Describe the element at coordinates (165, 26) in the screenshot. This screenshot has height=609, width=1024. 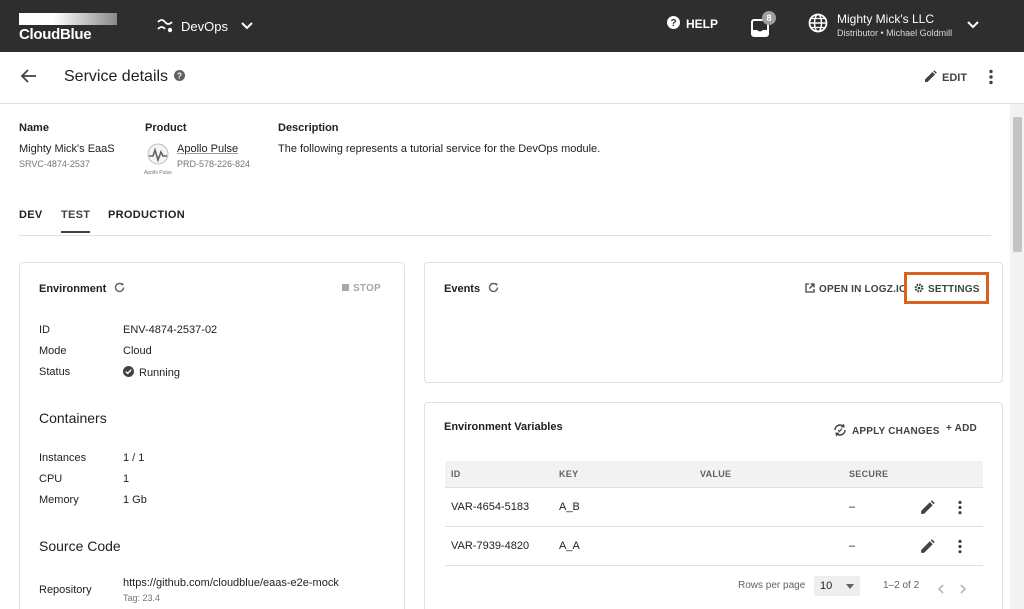
I see `devops-icon` at that location.